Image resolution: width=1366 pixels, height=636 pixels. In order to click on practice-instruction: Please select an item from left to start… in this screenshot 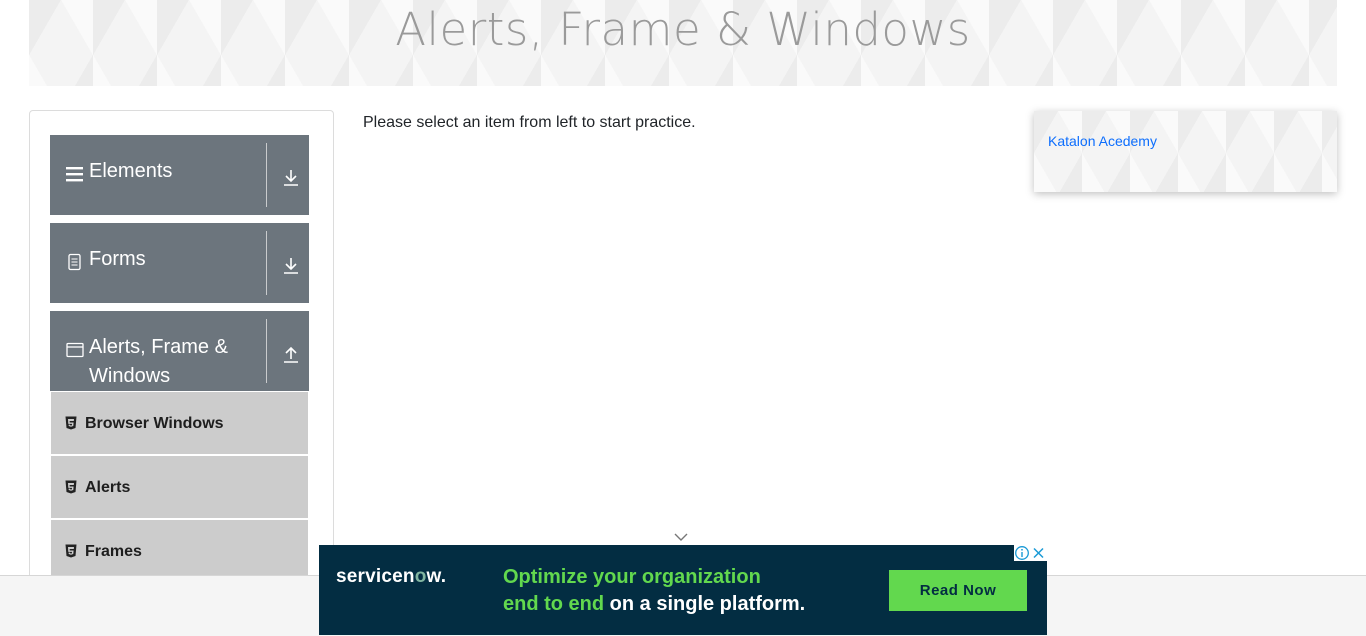, I will do `click(529, 122)`.